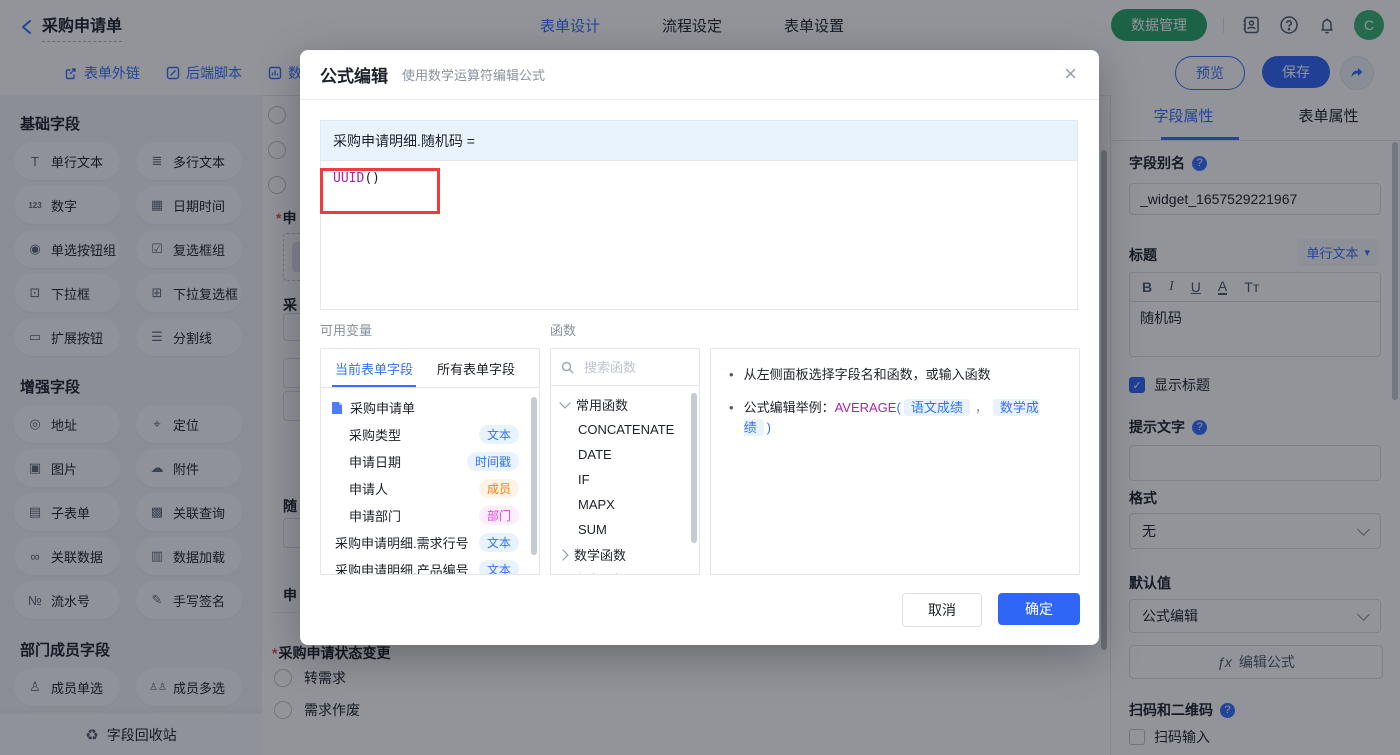 The height and width of the screenshot is (755, 1400). I want to click on tip-line: • 公式编辑举例：AVERAGE(语文成绩，数学成绩), so click(895, 418).